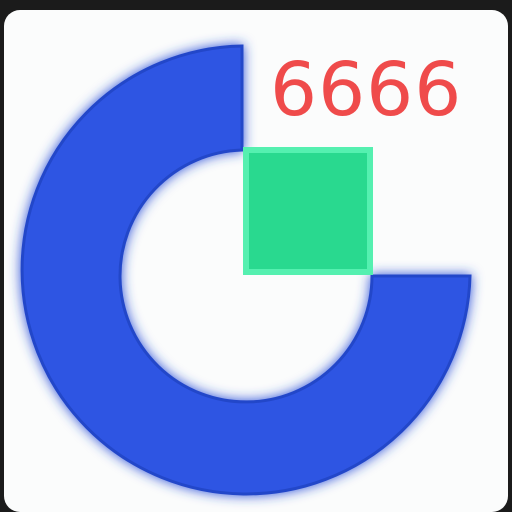  Describe the element at coordinates (308, 211) in the screenshot. I see `green-square-shape` at that location.